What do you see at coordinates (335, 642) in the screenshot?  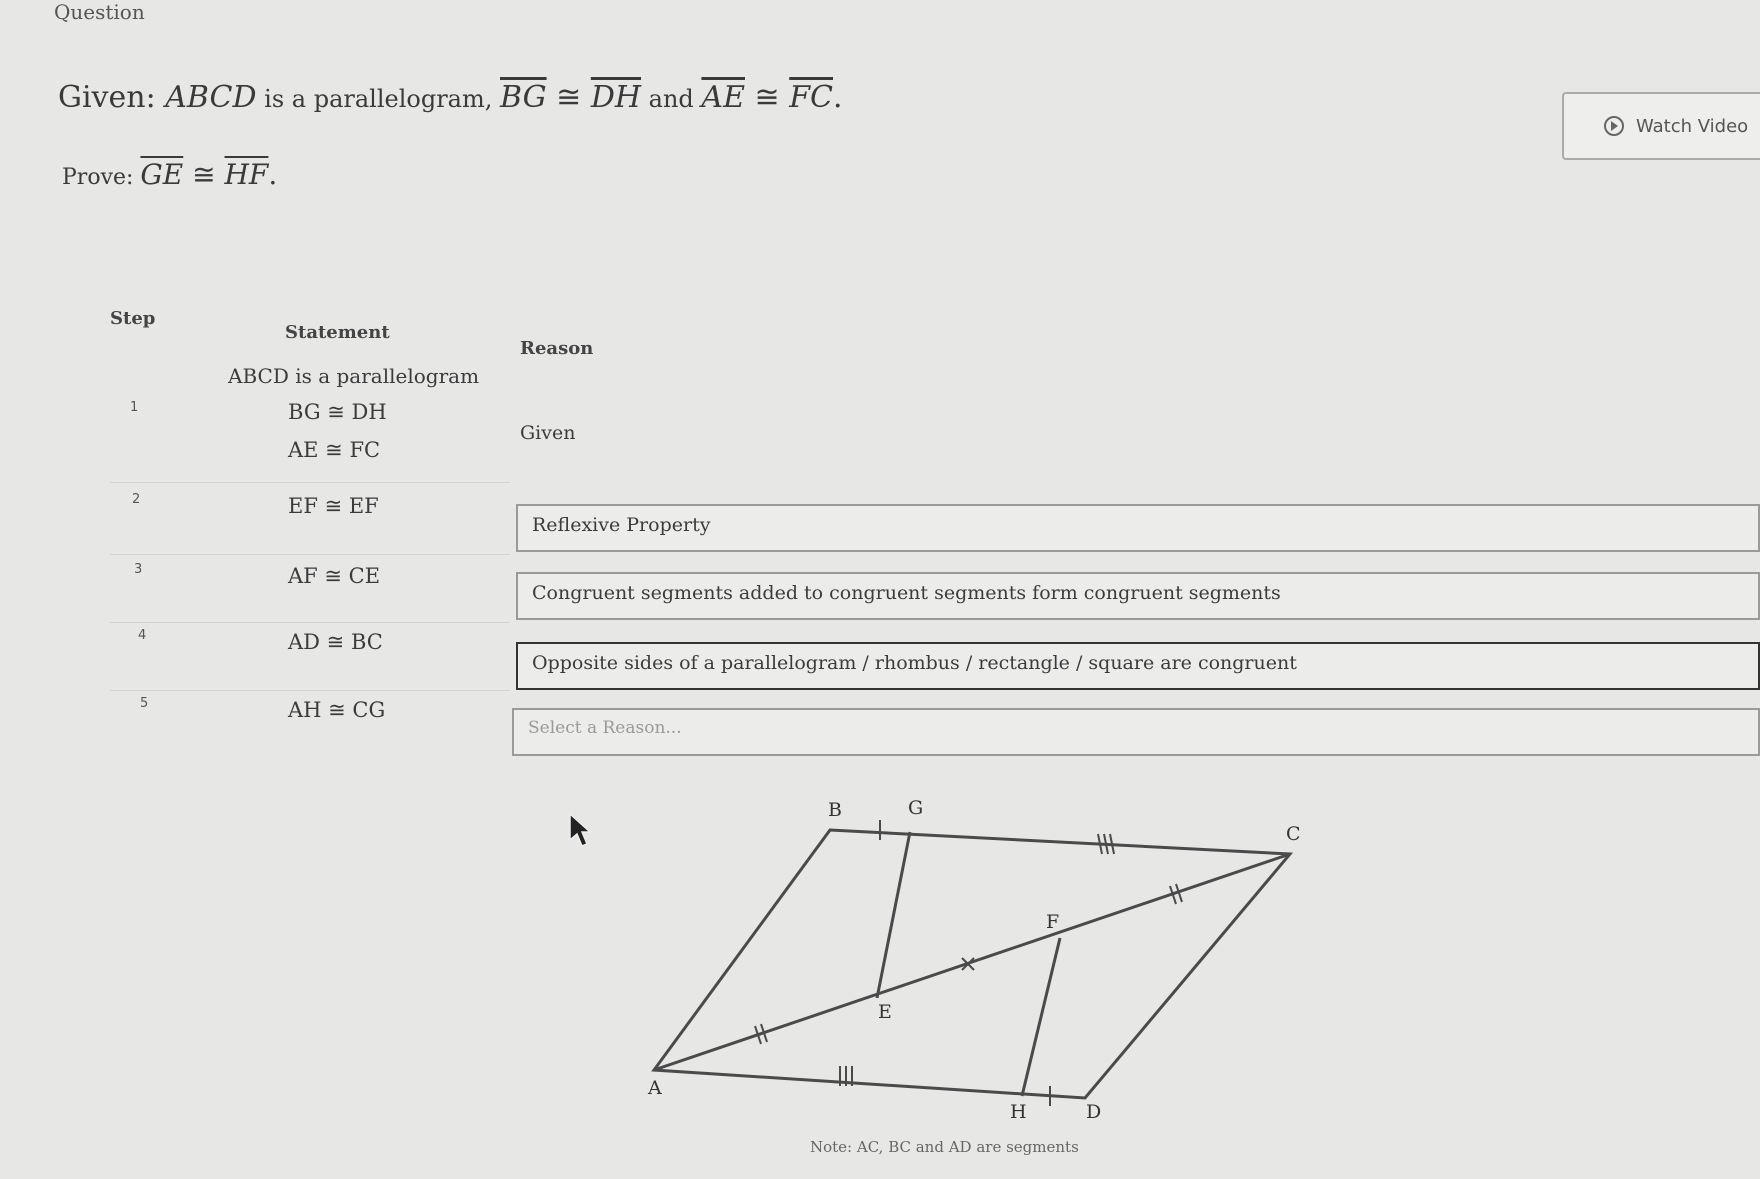 I see `statement-text: AD ≅ BC` at bounding box center [335, 642].